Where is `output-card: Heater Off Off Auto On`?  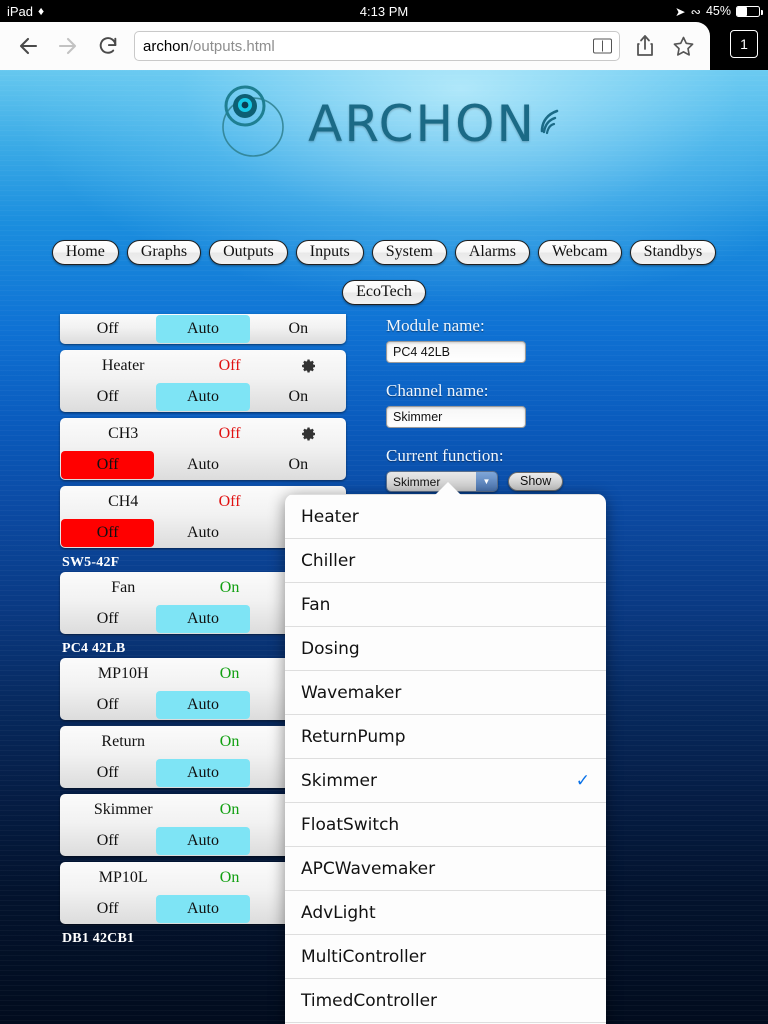
output-card: Heater Off Off Auto On is located at coordinates (203, 381).